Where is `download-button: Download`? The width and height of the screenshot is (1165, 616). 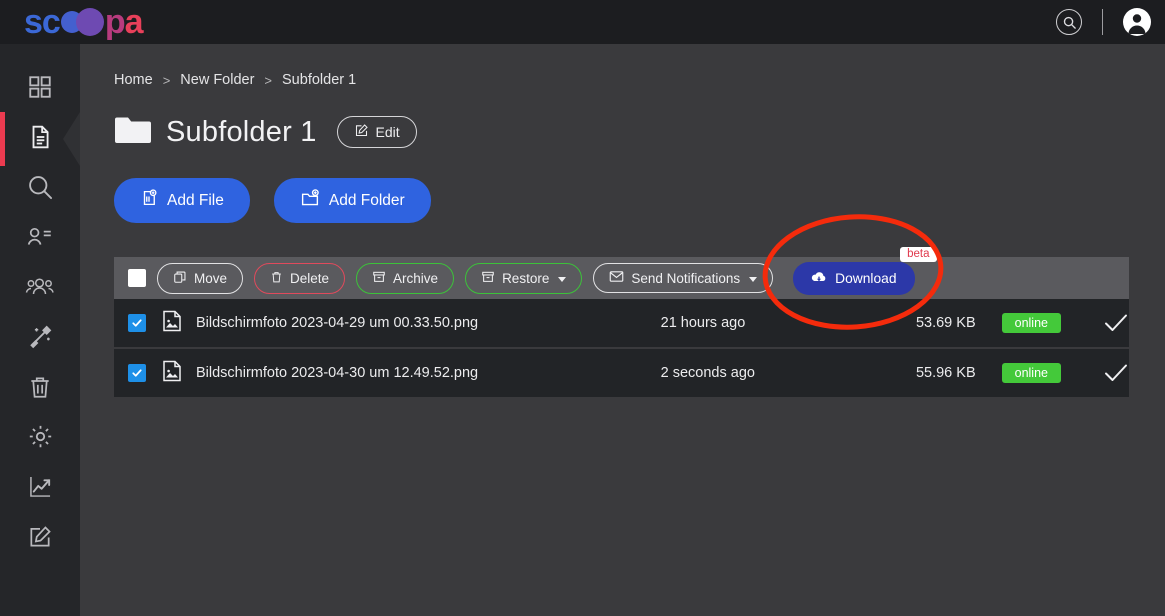
download-button: Download is located at coordinates (854, 278).